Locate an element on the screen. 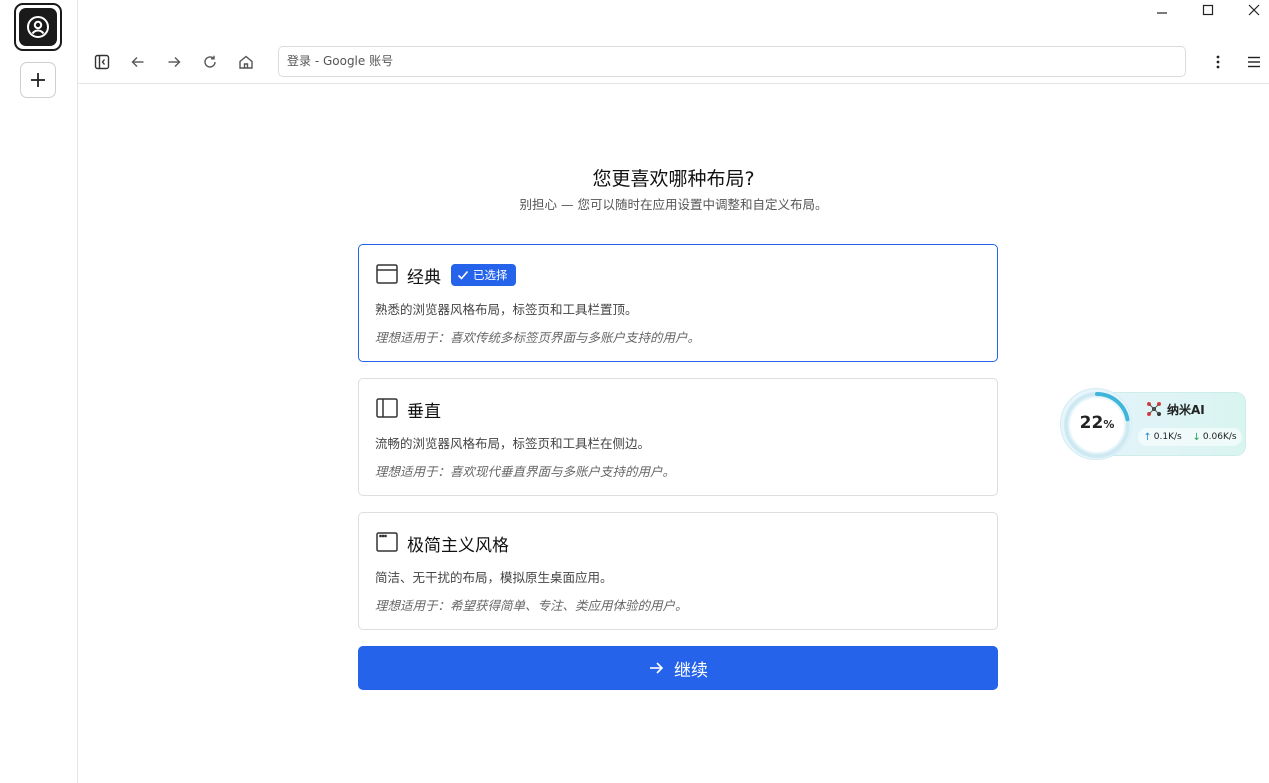  network-speed-row: ↑ 0.1K/s ↓ 0.06K/s is located at coordinates (1190, 437).